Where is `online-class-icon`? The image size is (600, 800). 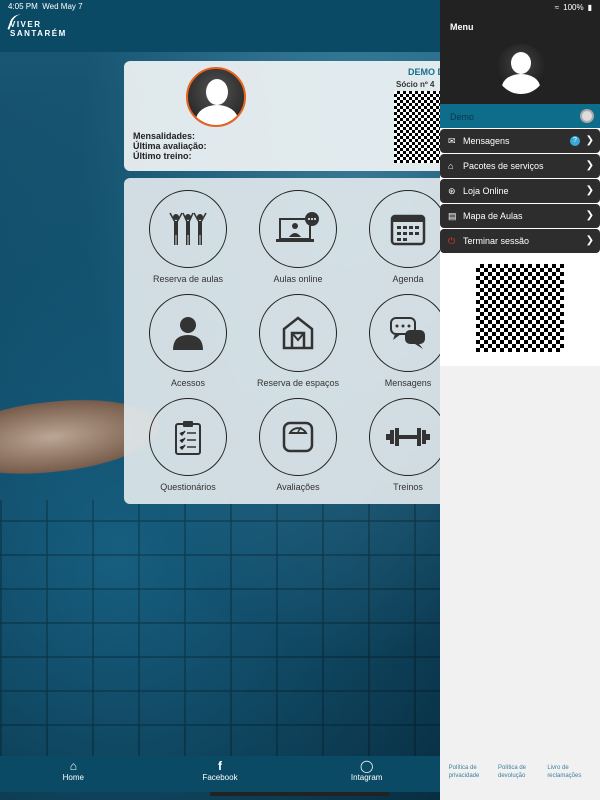
online-class-icon is located at coordinates (298, 229).